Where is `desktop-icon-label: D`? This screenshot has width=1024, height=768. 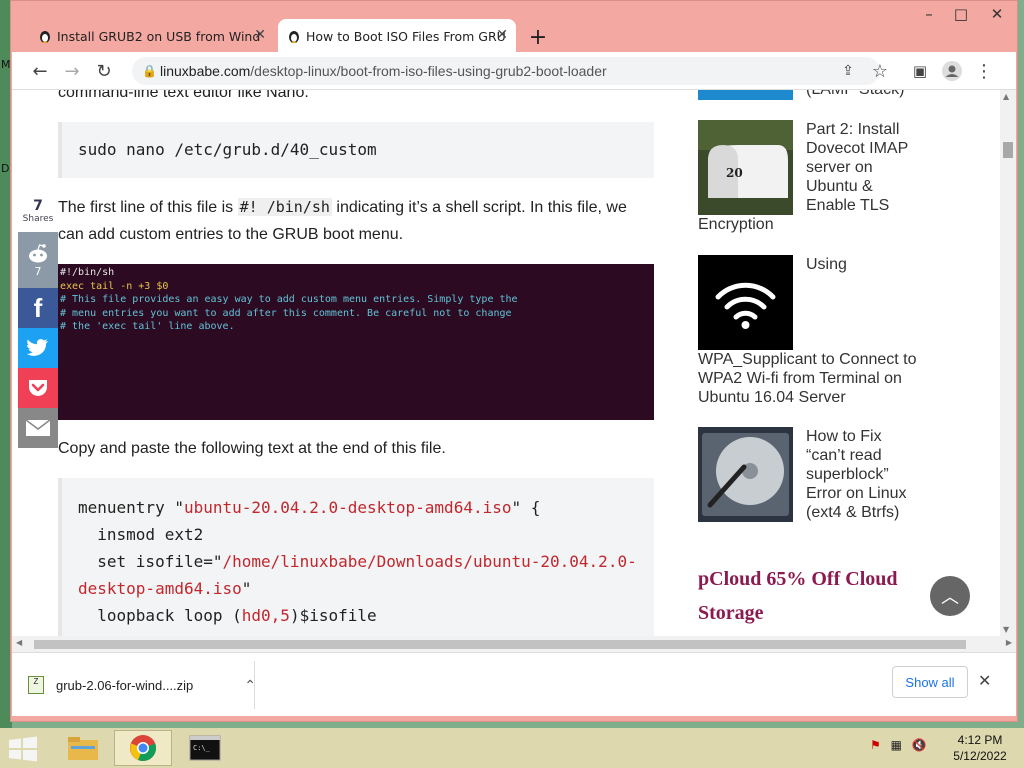
desktop-icon-label: D is located at coordinates (5, 168).